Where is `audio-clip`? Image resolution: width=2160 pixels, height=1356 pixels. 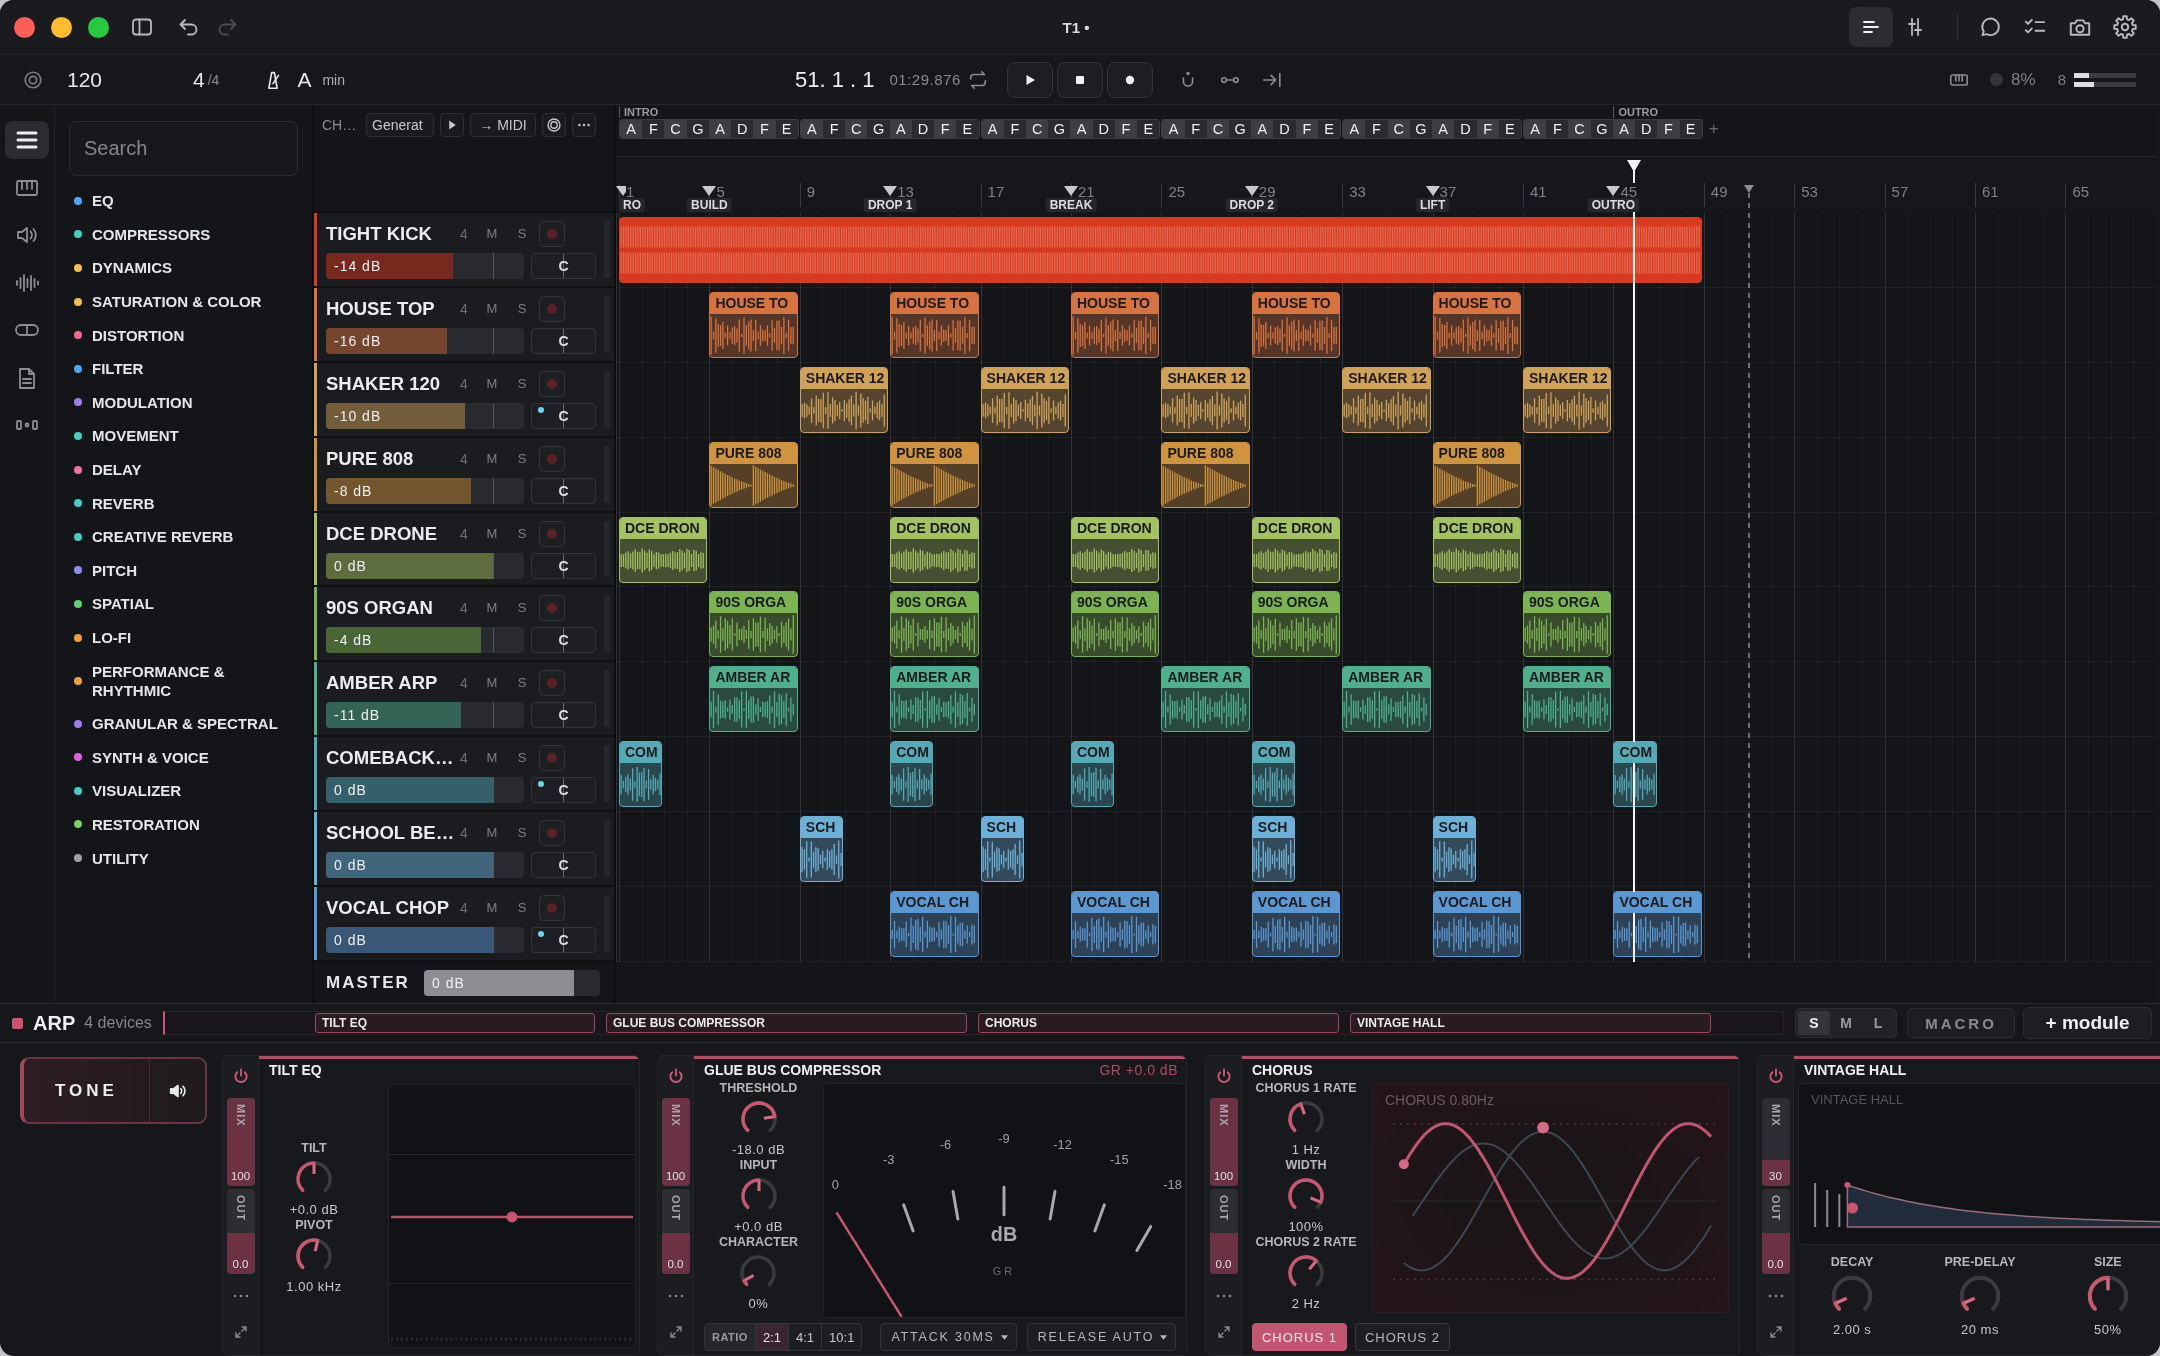
audio-clip is located at coordinates (1160, 250).